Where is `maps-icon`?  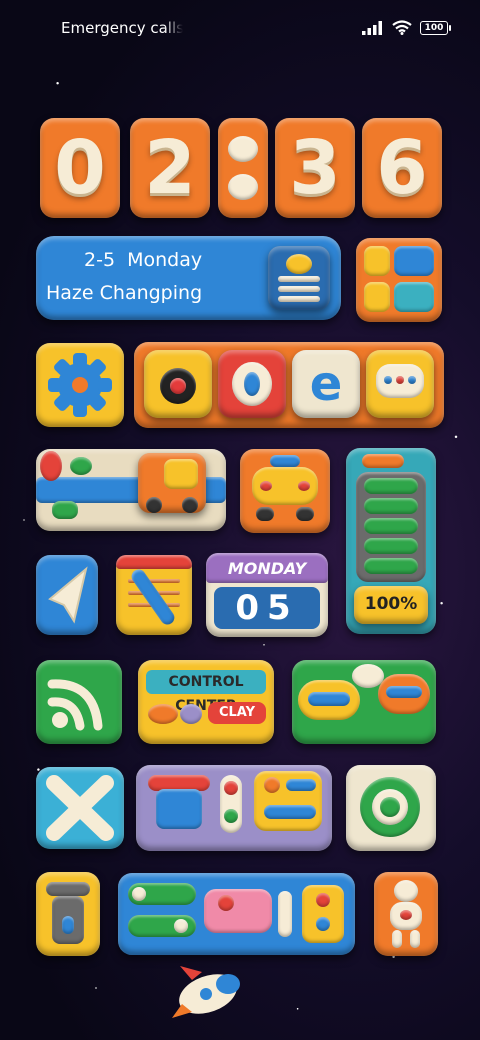
maps-icon is located at coordinates (131, 490).